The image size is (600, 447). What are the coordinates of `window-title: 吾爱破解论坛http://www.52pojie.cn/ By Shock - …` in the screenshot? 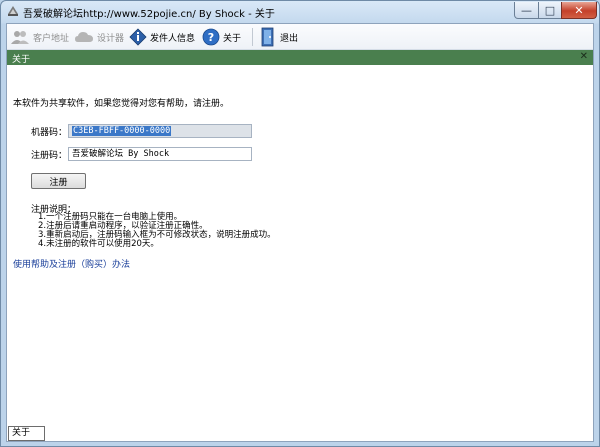 It's located at (149, 14).